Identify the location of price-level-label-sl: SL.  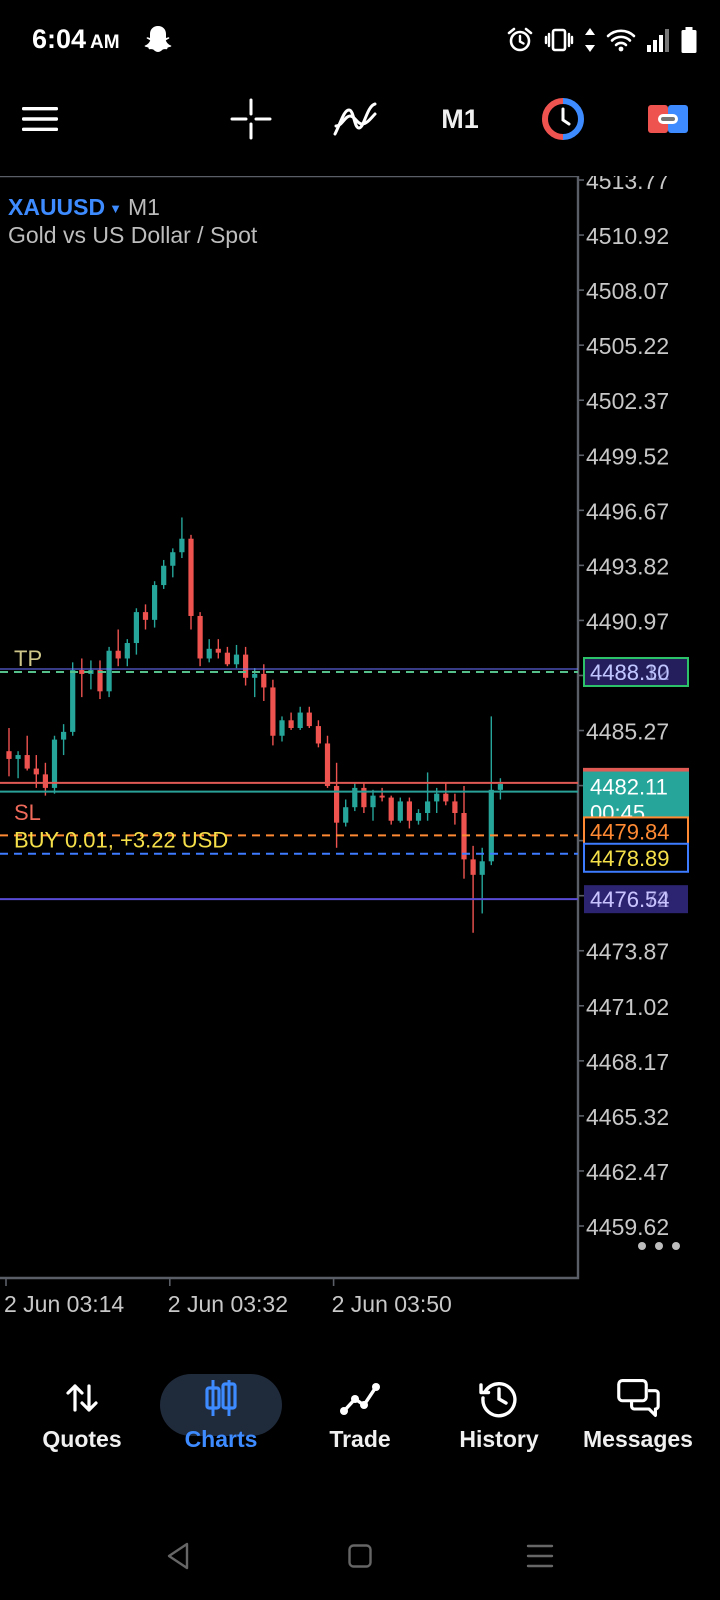
(27, 812).